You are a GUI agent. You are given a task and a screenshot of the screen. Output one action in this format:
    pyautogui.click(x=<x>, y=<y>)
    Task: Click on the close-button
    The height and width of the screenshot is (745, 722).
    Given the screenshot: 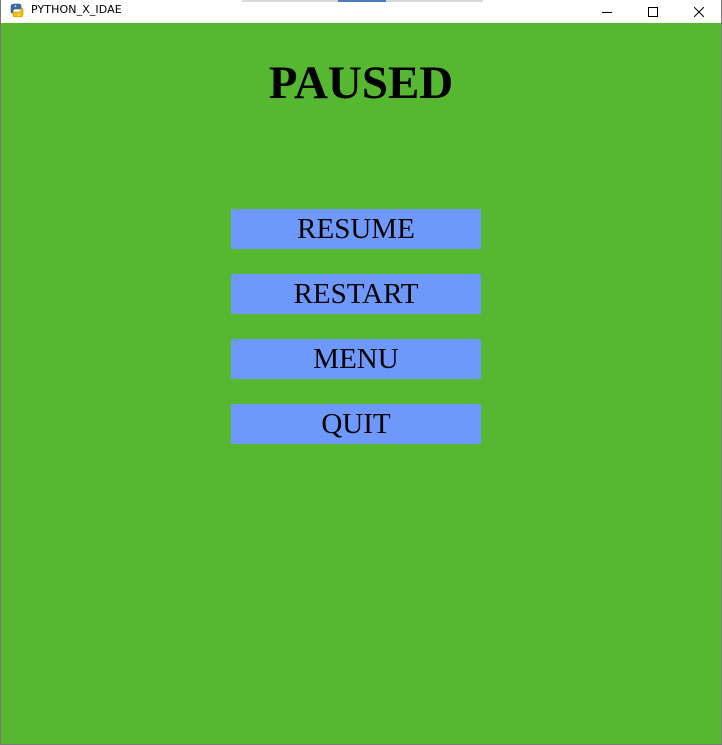 What is the action you would take?
    pyautogui.click(x=699, y=11)
    